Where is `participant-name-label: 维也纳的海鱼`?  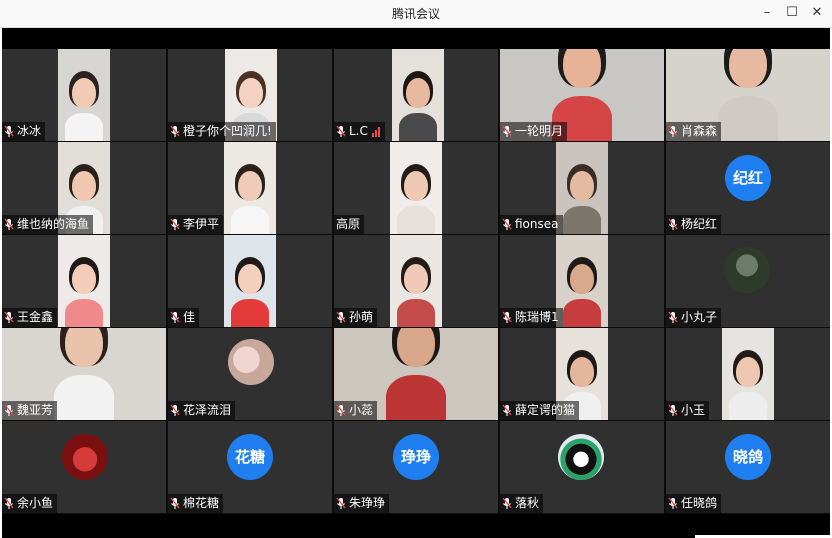
participant-name-label: 维也纳的海鱼 is located at coordinates (48, 224).